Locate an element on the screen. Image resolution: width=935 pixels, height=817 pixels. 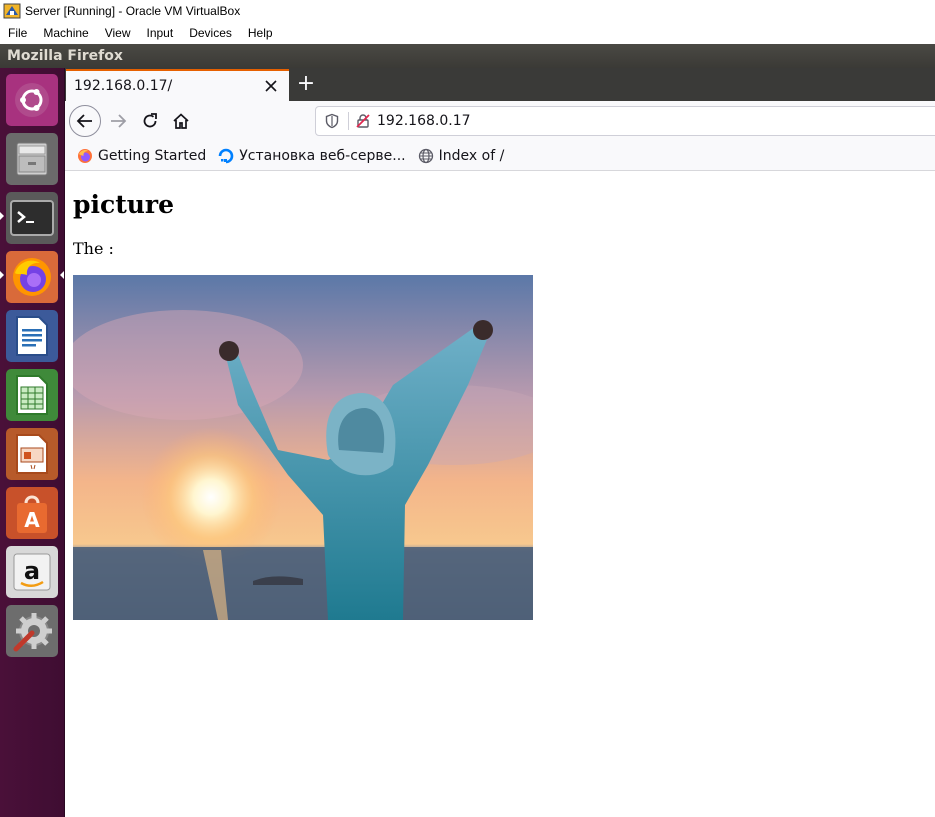
reload-icon is located at coordinates (150, 120).